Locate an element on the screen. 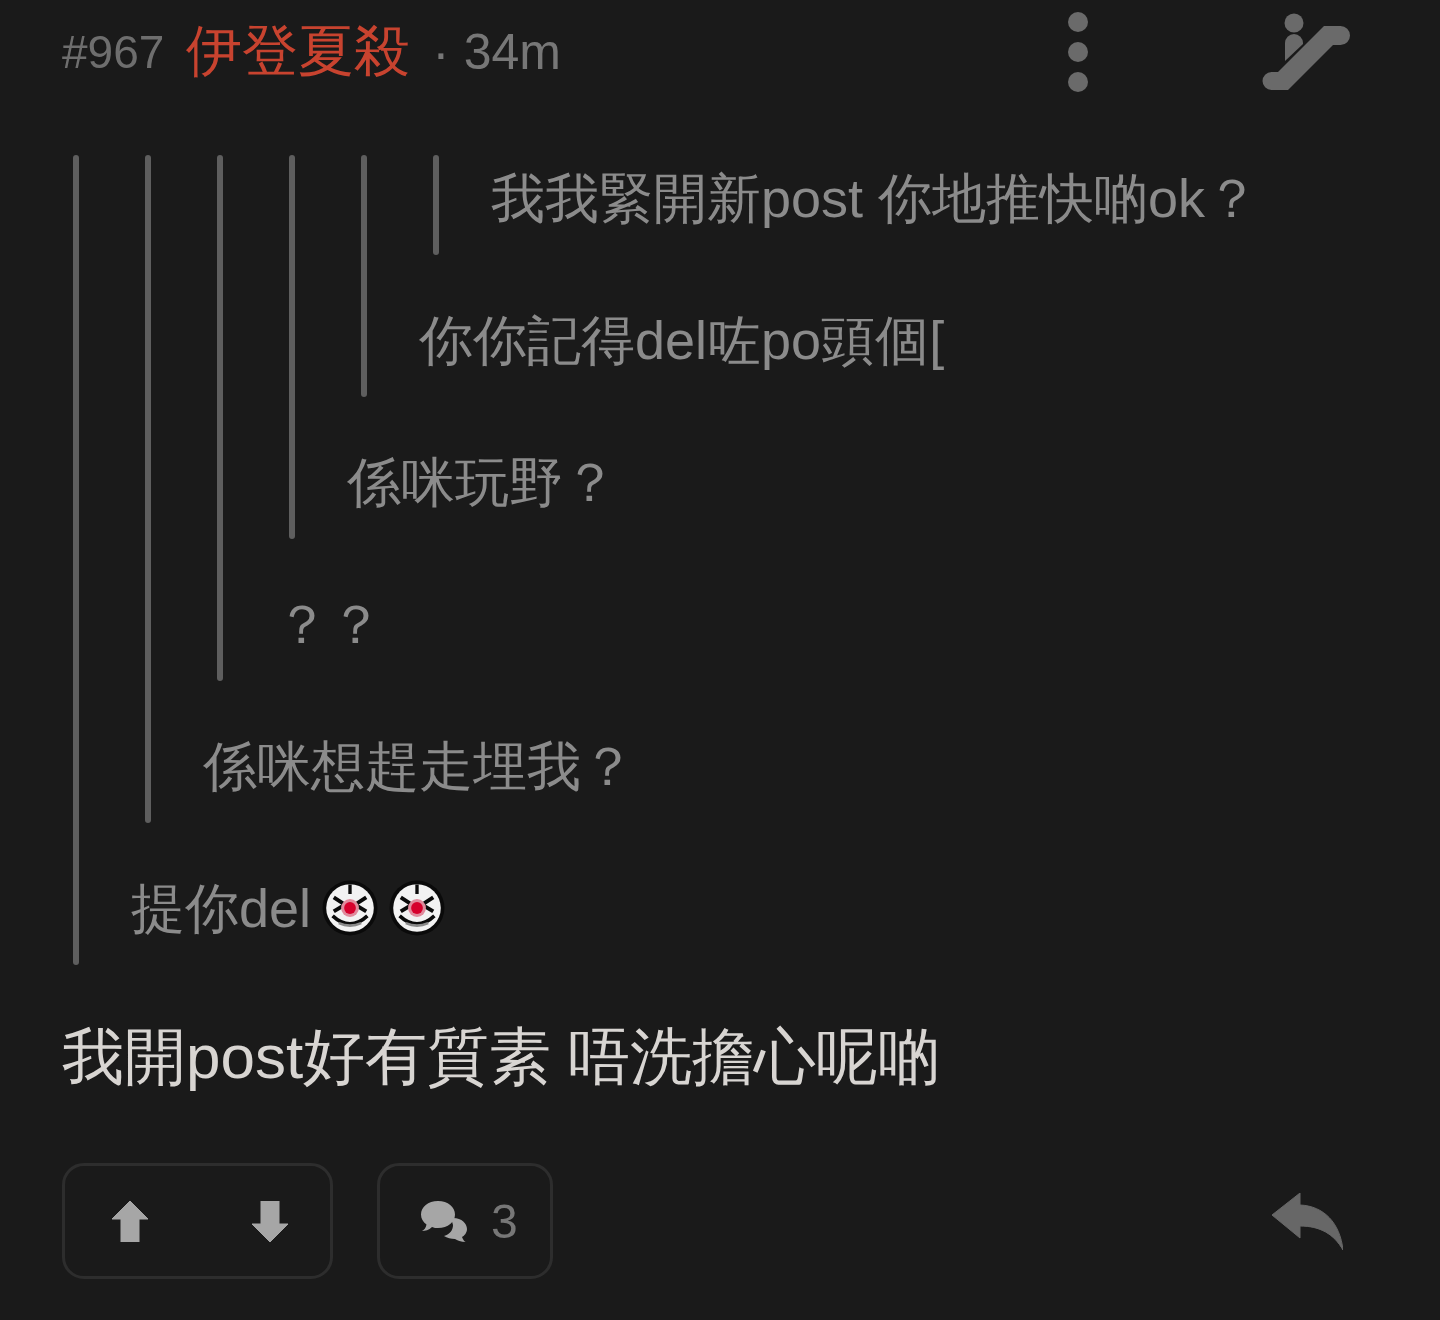 This screenshot has height=1320, width=1440. arrow-up-icon is located at coordinates (130, 1221).